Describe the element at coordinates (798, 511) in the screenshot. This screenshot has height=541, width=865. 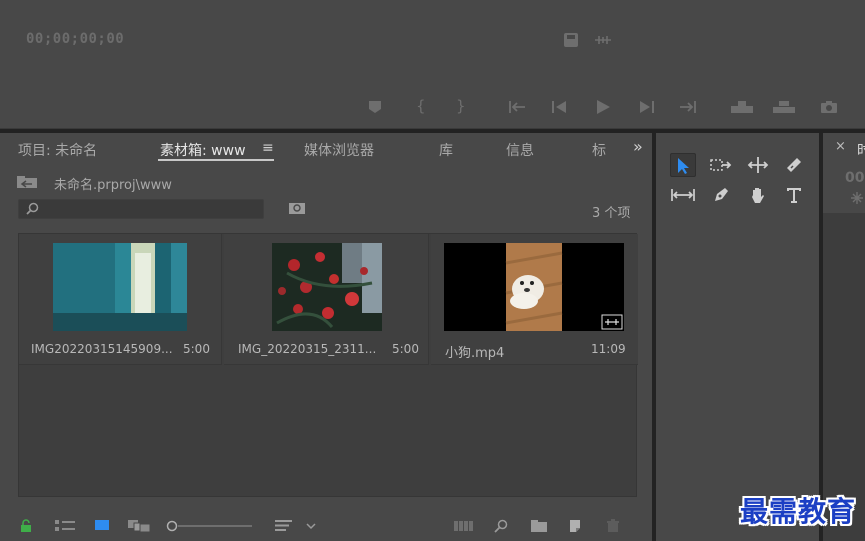
I see `watermark-logo: 最需教育` at that location.